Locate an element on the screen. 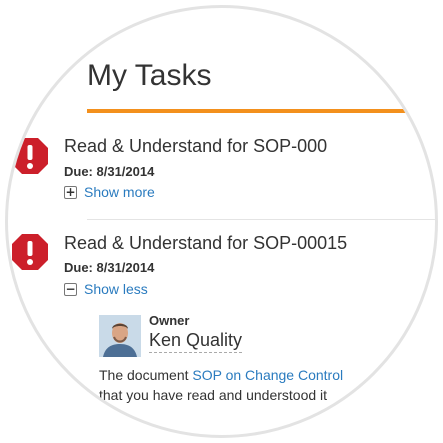 This screenshot has height=443, width=443. task-title: Read & Understand for SOP-00015 is located at coordinates (205, 243).